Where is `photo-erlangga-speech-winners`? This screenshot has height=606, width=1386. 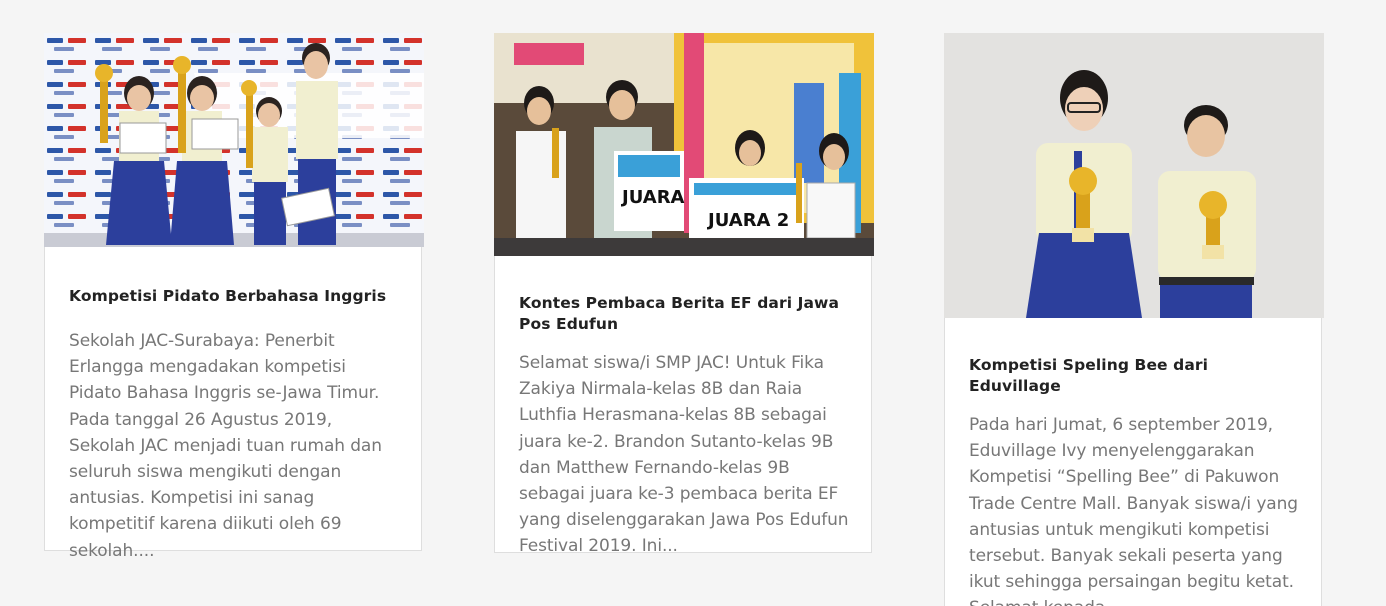 photo-erlangga-speech-winners is located at coordinates (234, 140).